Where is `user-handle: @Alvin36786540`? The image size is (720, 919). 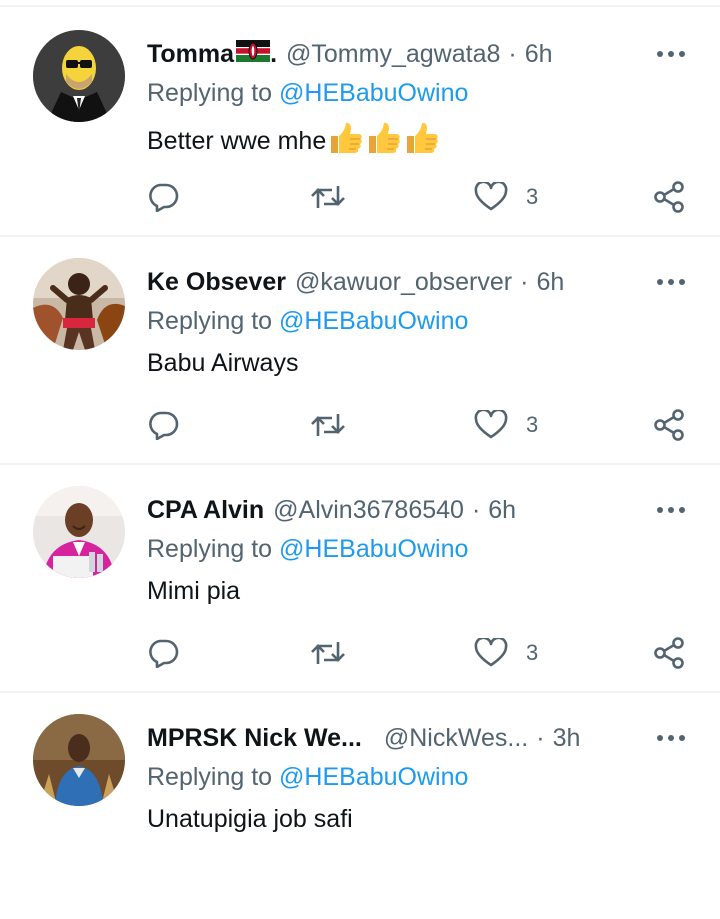
user-handle: @Alvin36786540 is located at coordinates (368, 510).